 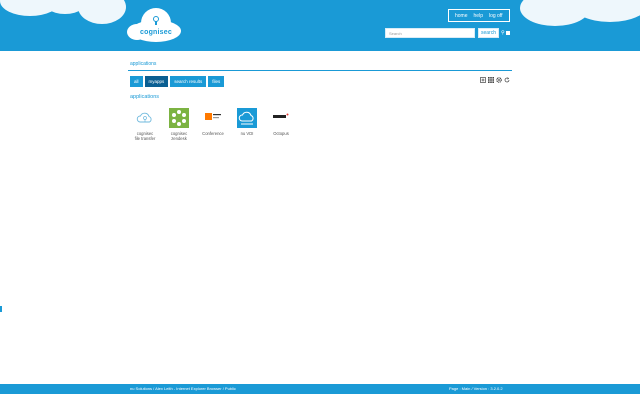 What do you see at coordinates (179, 118) in the screenshot?
I see `zendesk-icon` at bounding box center [179, 118].